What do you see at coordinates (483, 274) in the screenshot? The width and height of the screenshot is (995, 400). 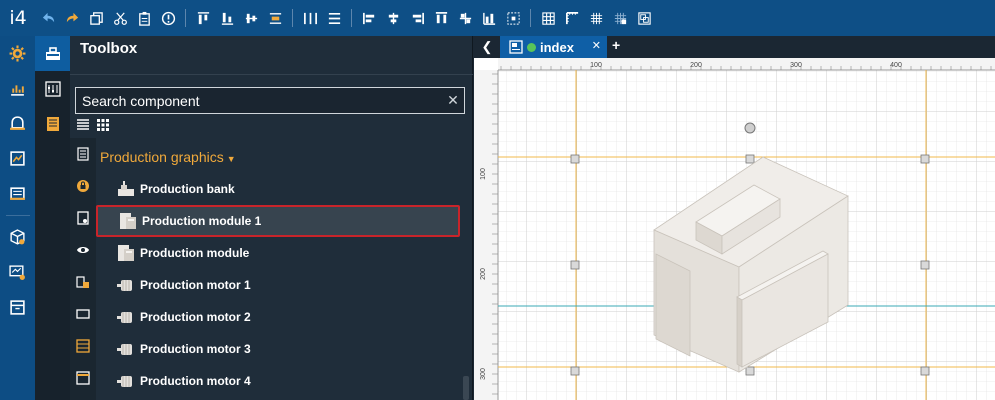 I see `ruler-label-v: 200` at bounding box center [483, 274].